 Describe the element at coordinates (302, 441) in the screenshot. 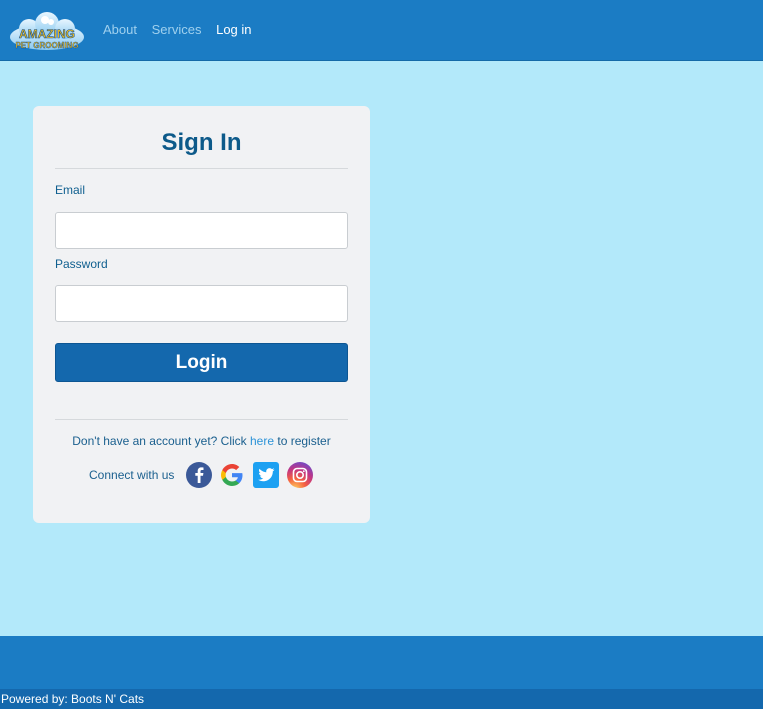

I see `register-suffix: to register` at that location.